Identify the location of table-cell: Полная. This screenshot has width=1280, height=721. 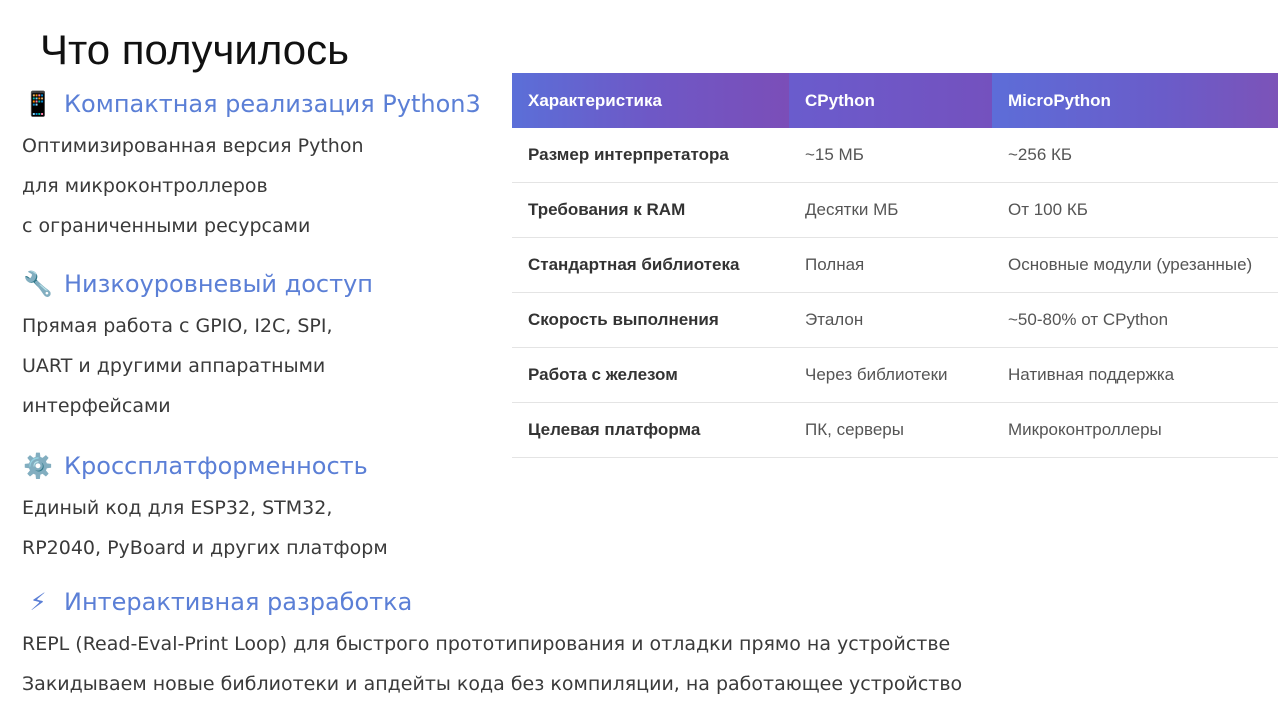
(890, 265).